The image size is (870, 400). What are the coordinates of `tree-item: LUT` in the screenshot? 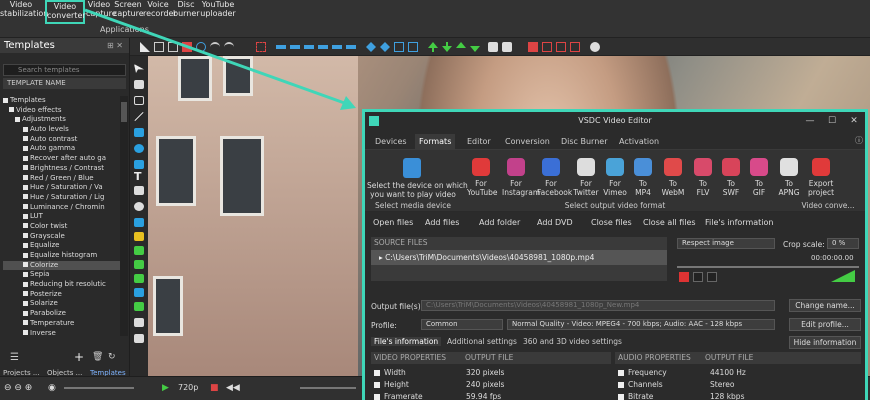 It's located at (61, 217).